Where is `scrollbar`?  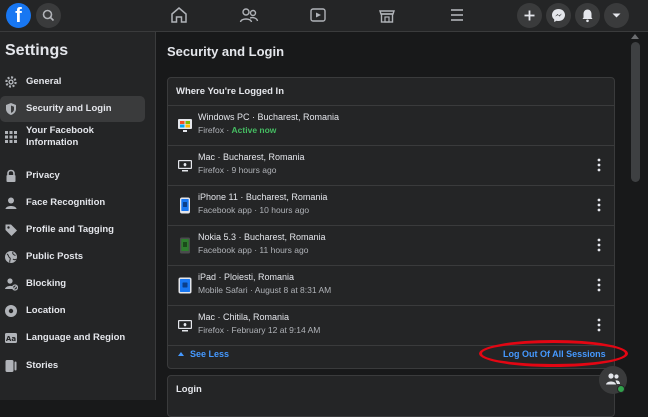 scrollbar is located at coordinates (637, 216).